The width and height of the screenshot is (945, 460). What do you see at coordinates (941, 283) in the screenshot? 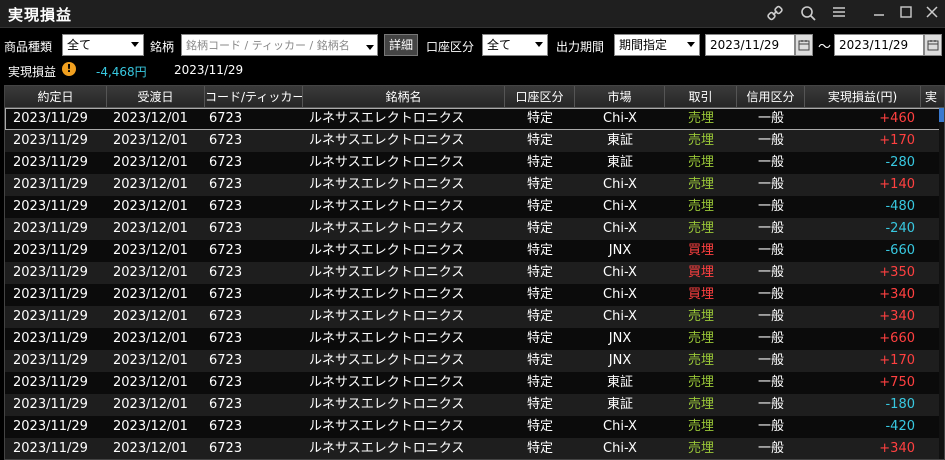
I see `vertical-scrollbar` at bounding box center [941, 283].